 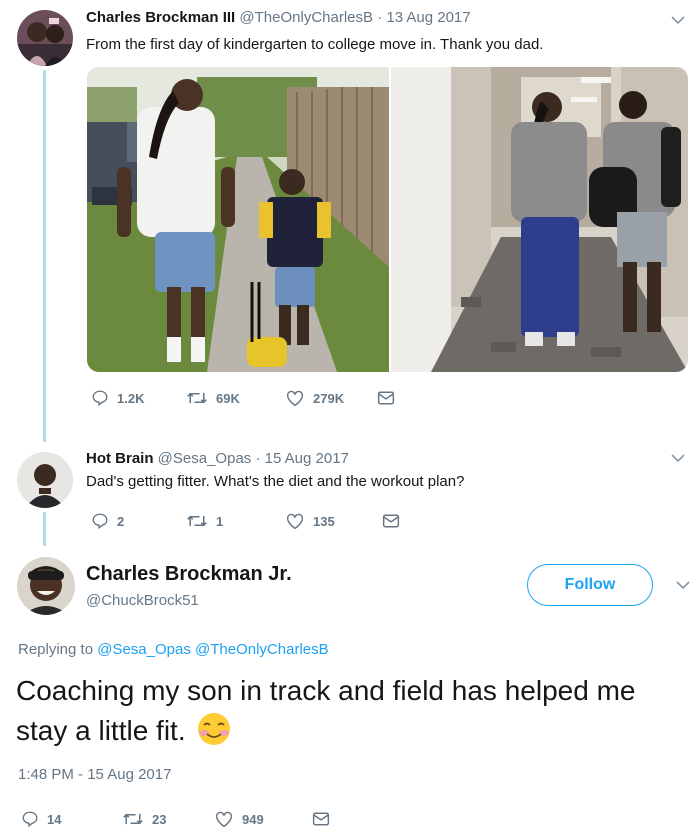 I want to click on tweet2-author-handle: @Sesa_Opas, so click(x=205, y=458).